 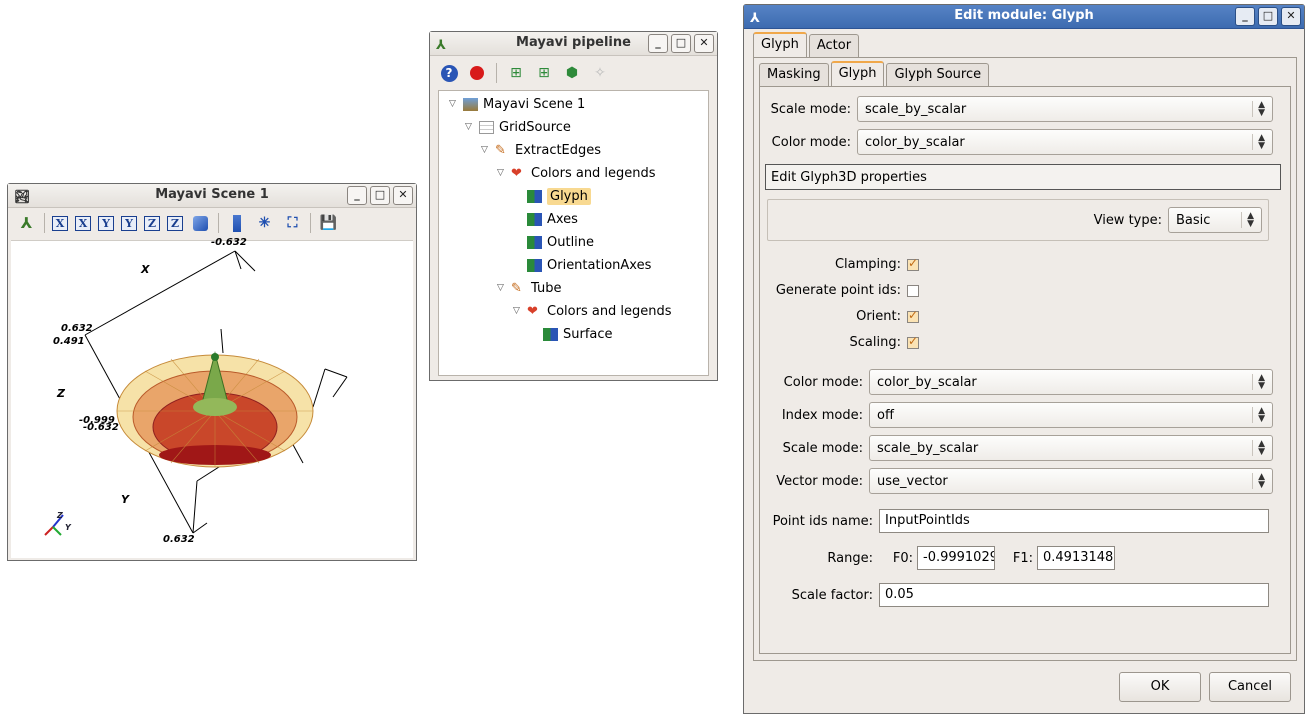 What do you see at coordinates (236, 223) in the screenshot?
I see `parallel-projection-icon` at bounding box center [236, 223].